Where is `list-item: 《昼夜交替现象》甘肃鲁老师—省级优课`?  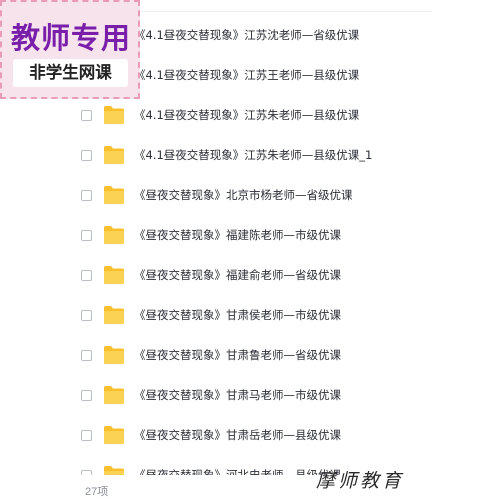 list-item: 《昼夜交替现象》甘肃鲁老师—省级优课 is located at coordinates (249, 357).